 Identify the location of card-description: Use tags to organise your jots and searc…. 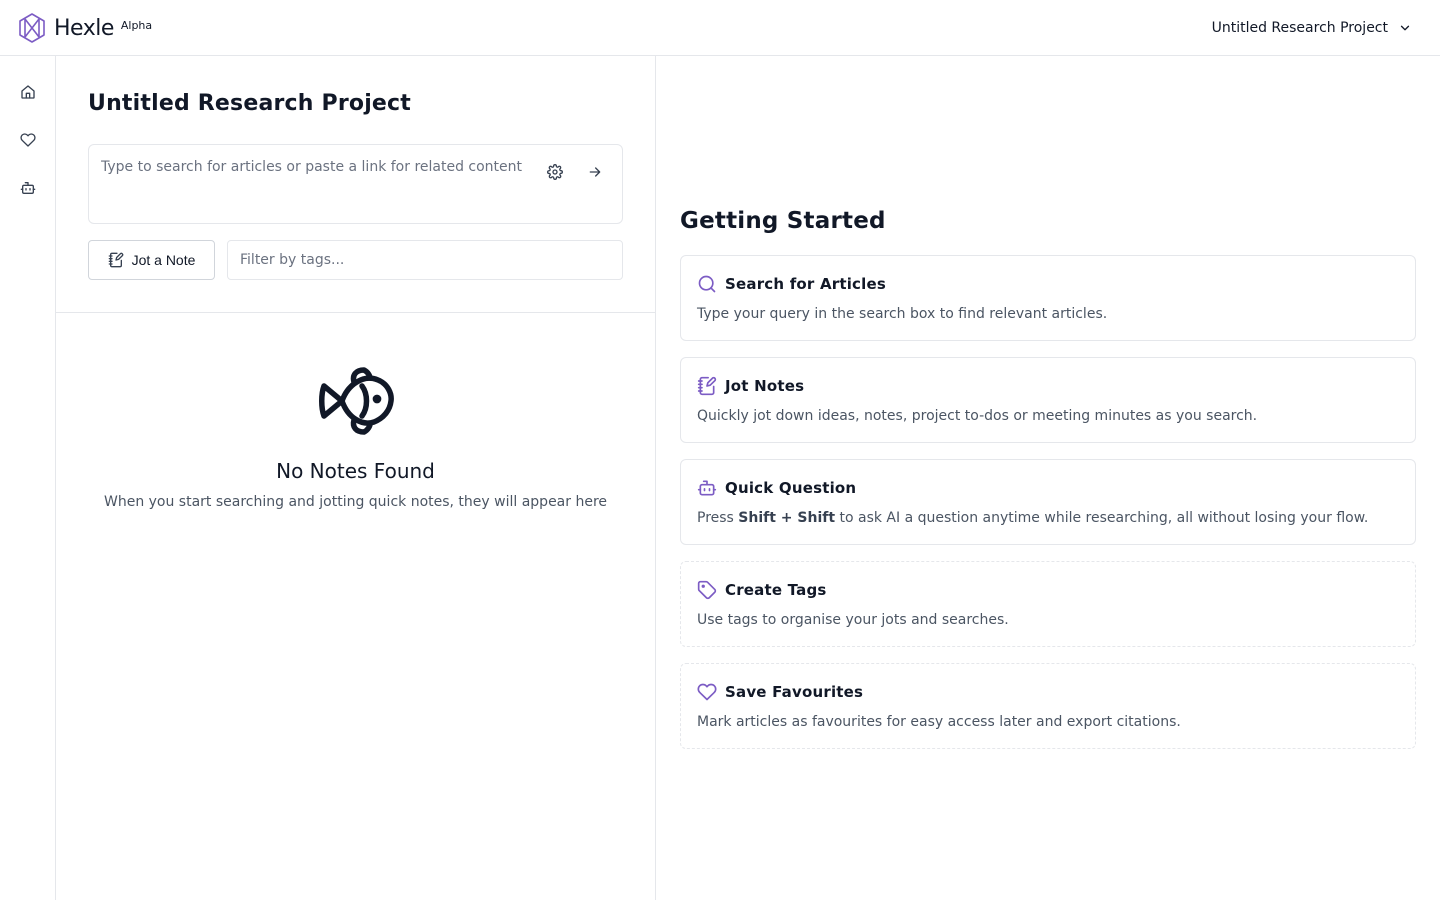
(853, 620).